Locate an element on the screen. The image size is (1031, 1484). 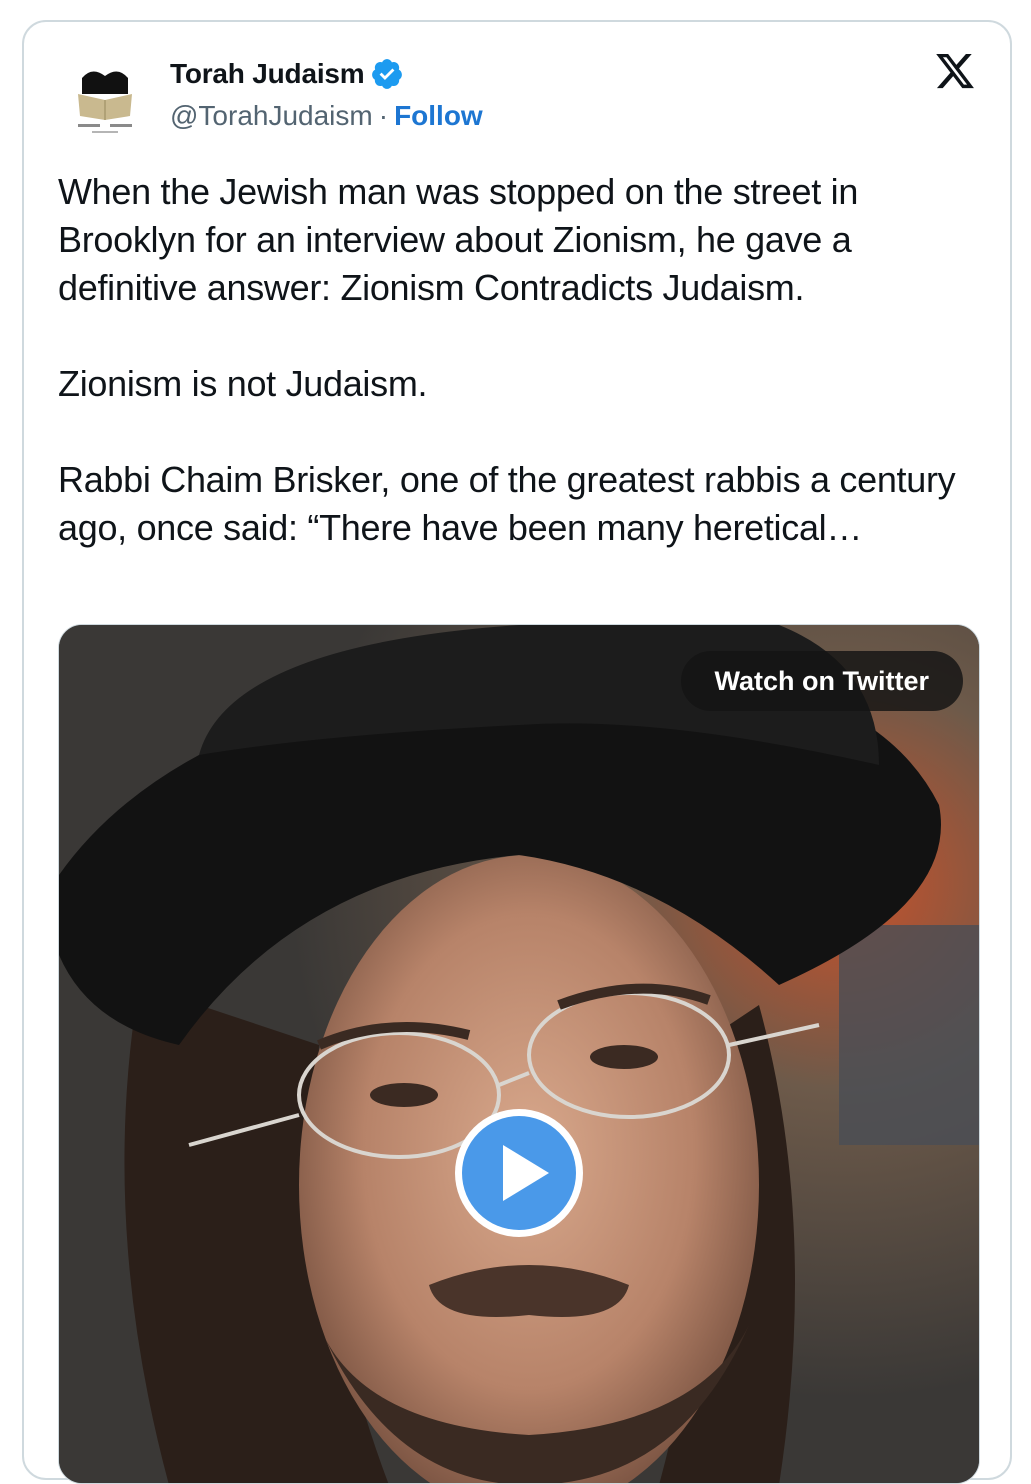
watch-on-twitter-button: Watch on Twitter is located at coordinates (821, 681).